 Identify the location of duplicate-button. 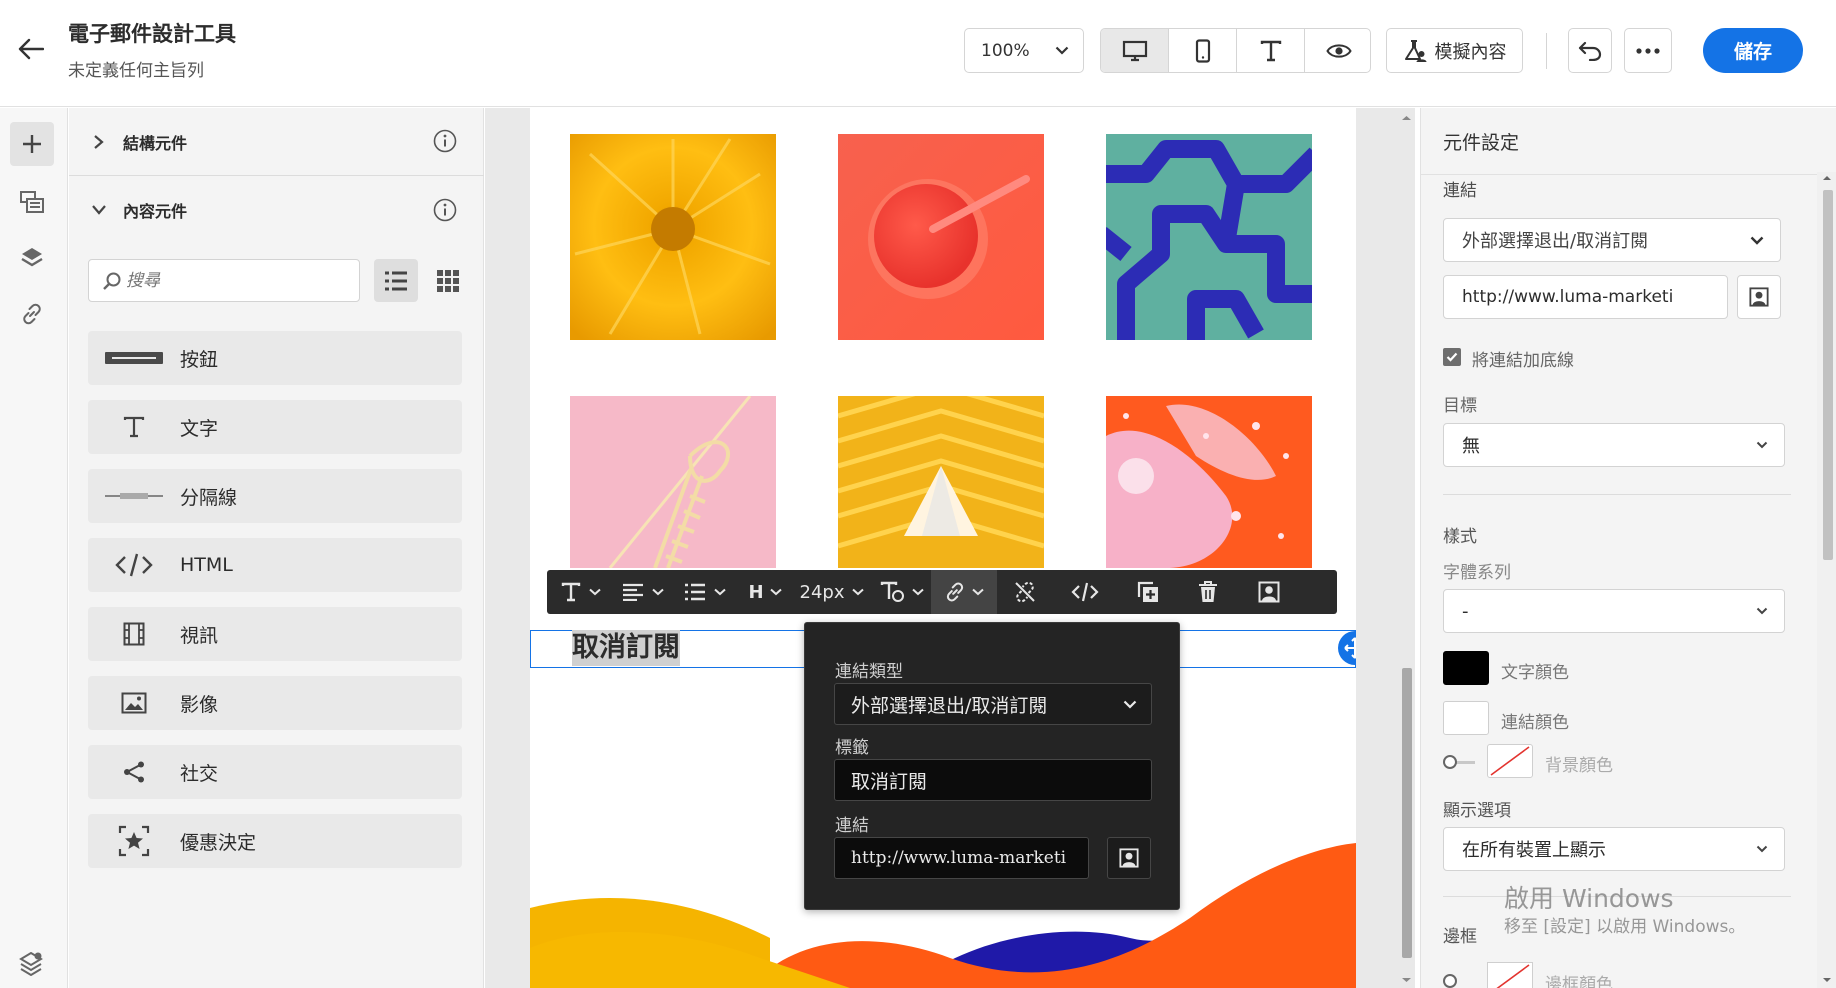
(1148, 592).